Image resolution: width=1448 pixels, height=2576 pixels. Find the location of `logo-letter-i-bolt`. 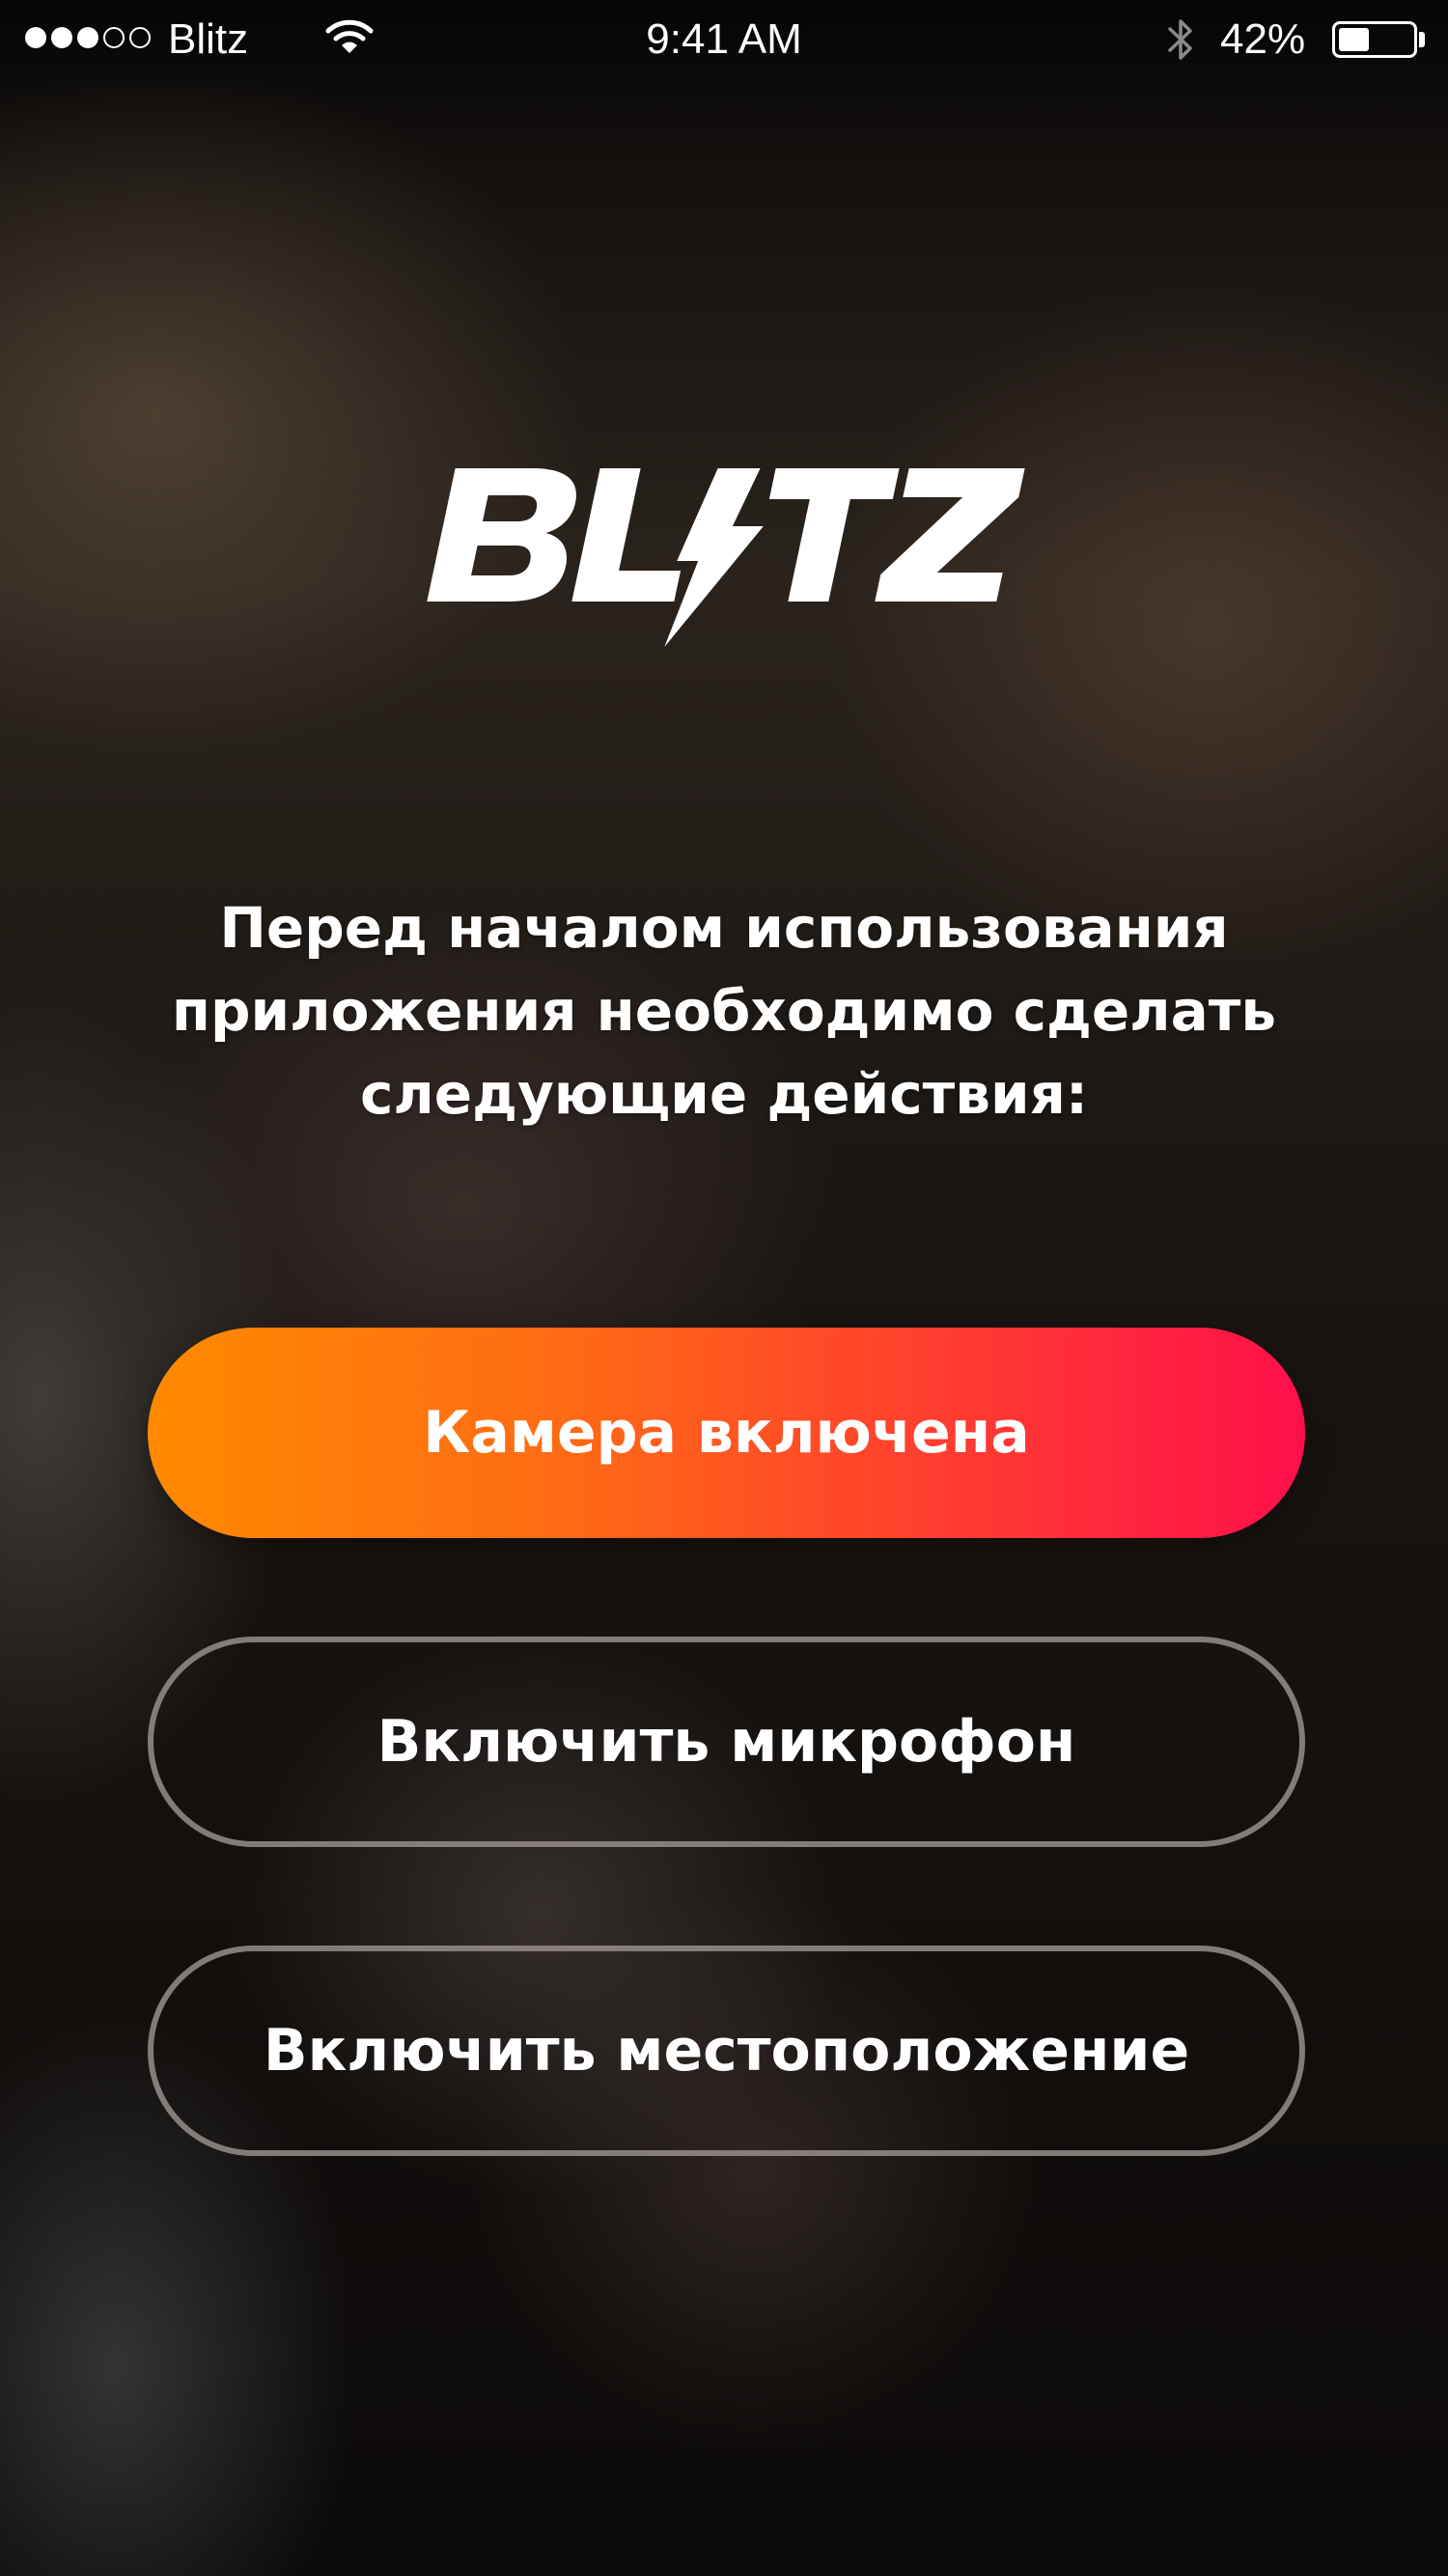

logo-letter-i-bolt is located at coordinates (714, 558).